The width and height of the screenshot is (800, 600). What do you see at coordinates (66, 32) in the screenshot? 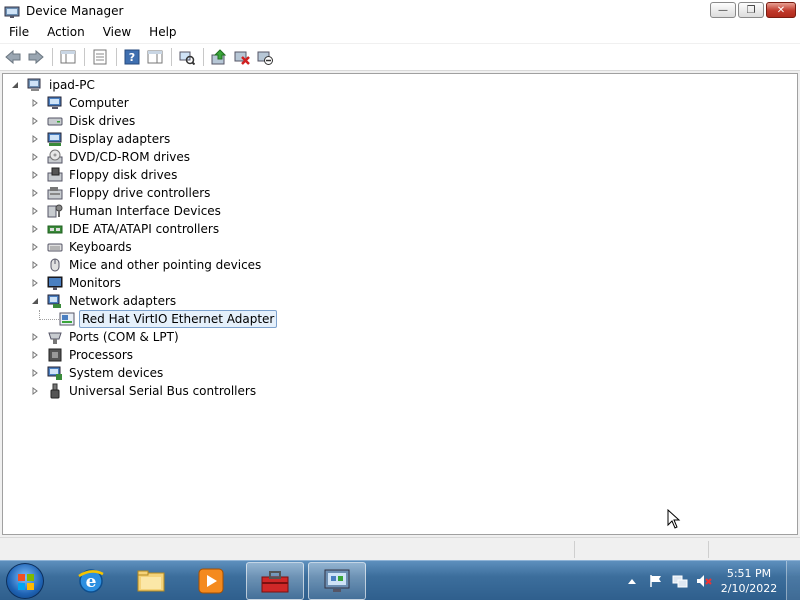
I see `menu-action: Action` at bounding box center [66, 32].